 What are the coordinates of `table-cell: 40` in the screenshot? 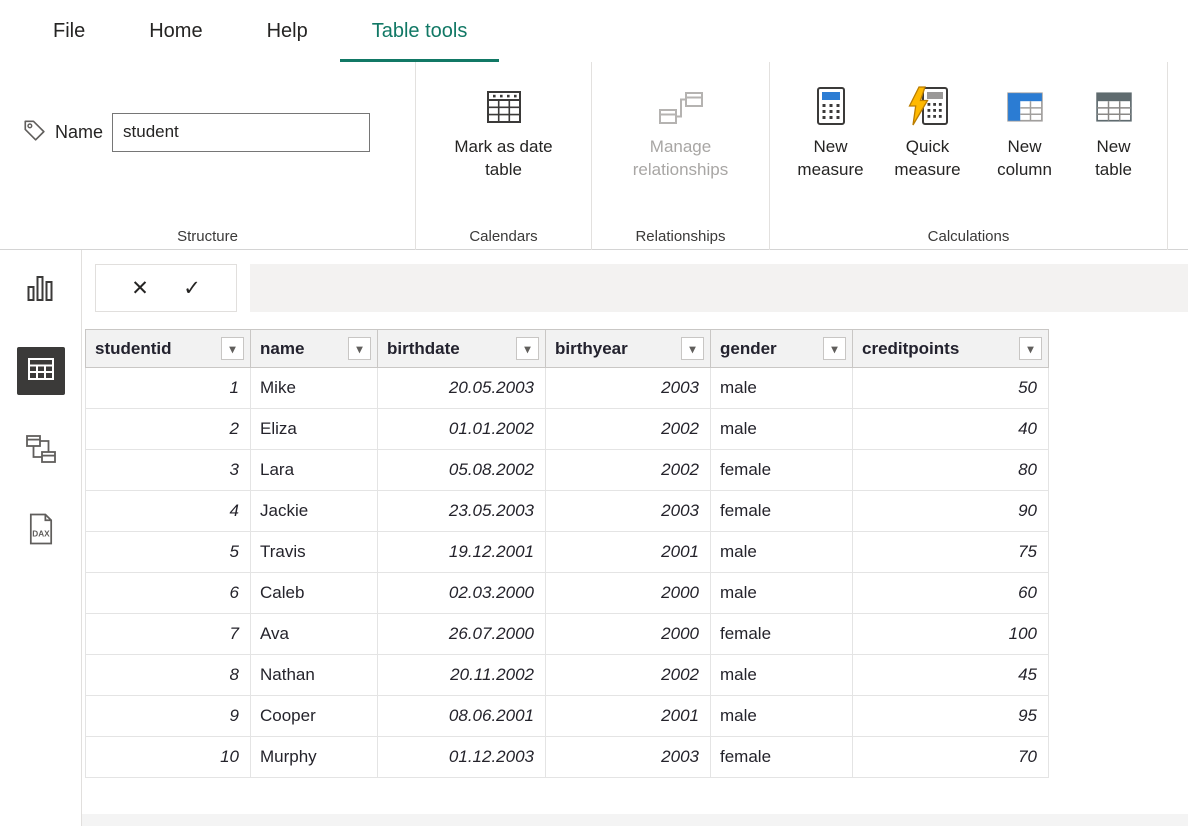 It's located at (950, 429).